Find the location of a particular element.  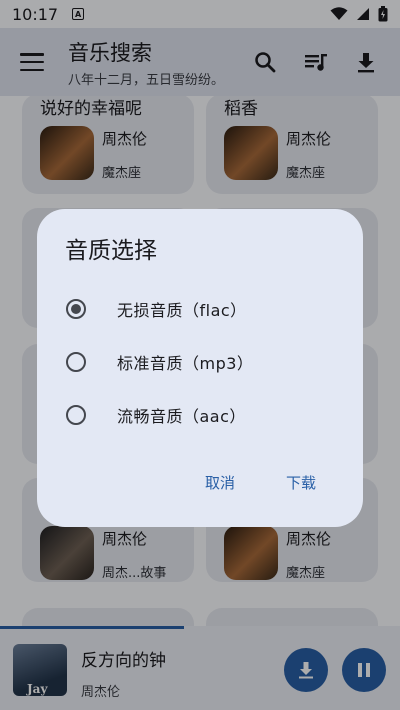

option-label: 无损音质（flac） is located at coordinates (182, 310).